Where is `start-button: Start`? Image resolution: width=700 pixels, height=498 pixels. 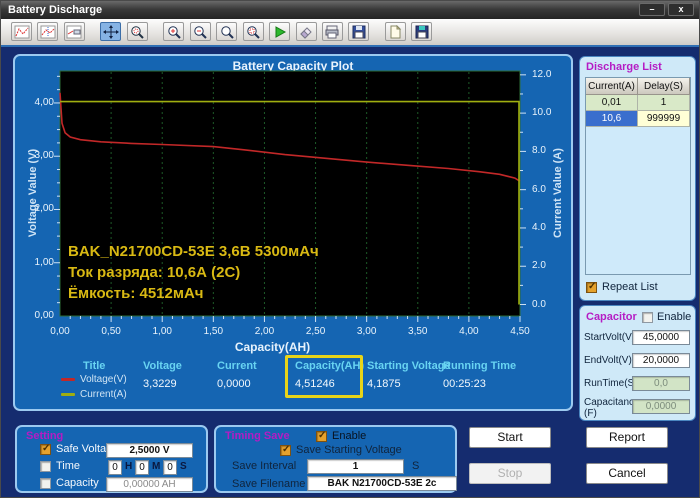 start-button: Start is located at coordinates (510, 437).